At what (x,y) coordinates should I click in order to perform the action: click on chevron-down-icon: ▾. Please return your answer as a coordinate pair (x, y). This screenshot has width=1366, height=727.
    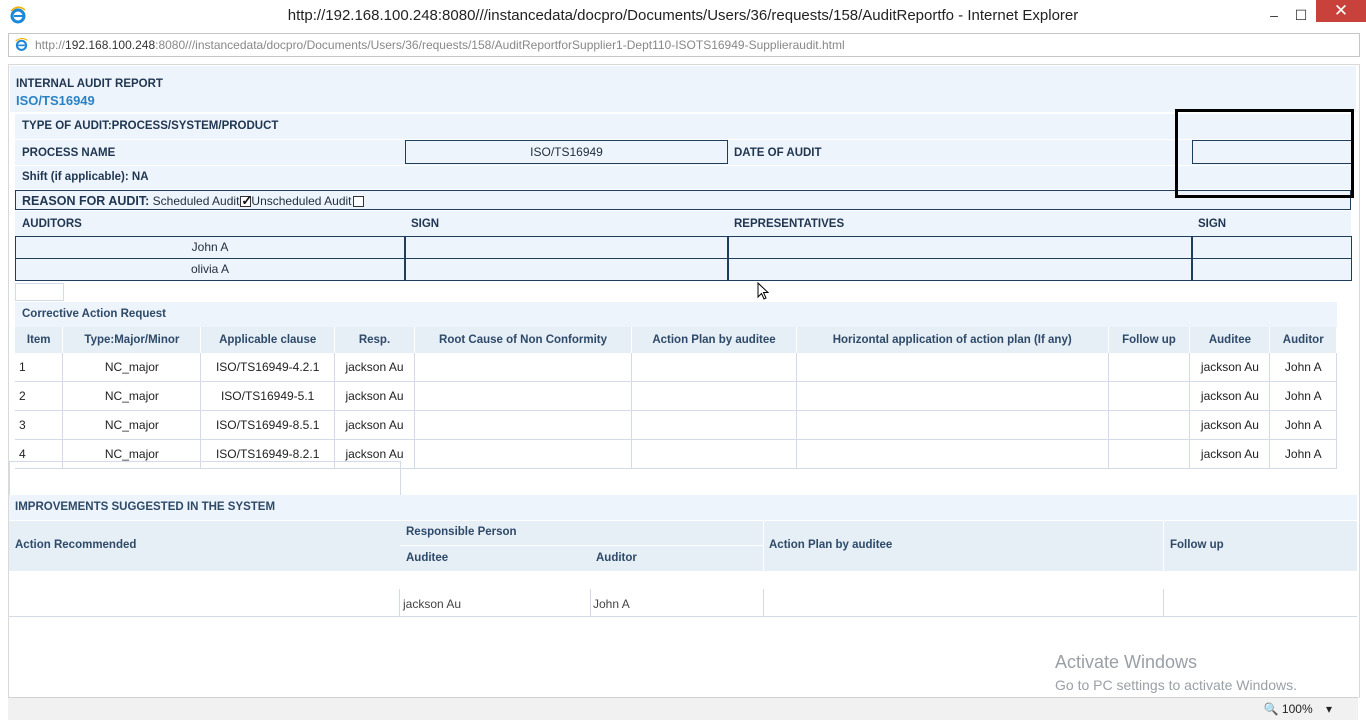
    Looking at the image, I should click on (1329, 709).